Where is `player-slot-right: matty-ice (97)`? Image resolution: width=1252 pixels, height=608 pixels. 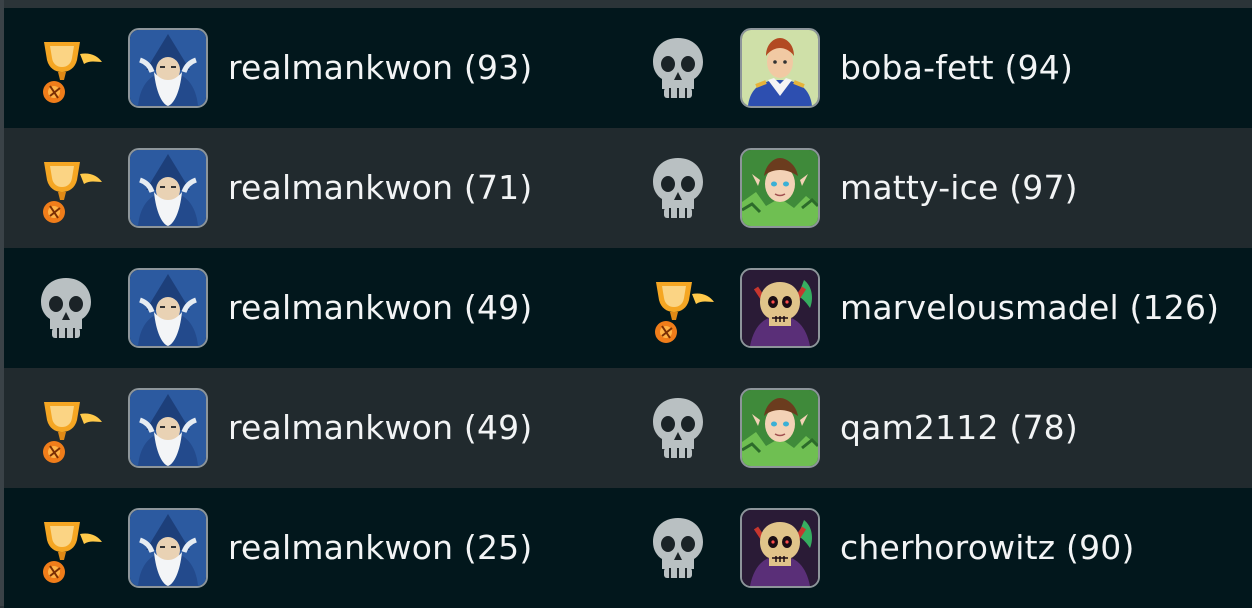 player-slot-right: matty-ice (97) is located at coordinates (934, 188).